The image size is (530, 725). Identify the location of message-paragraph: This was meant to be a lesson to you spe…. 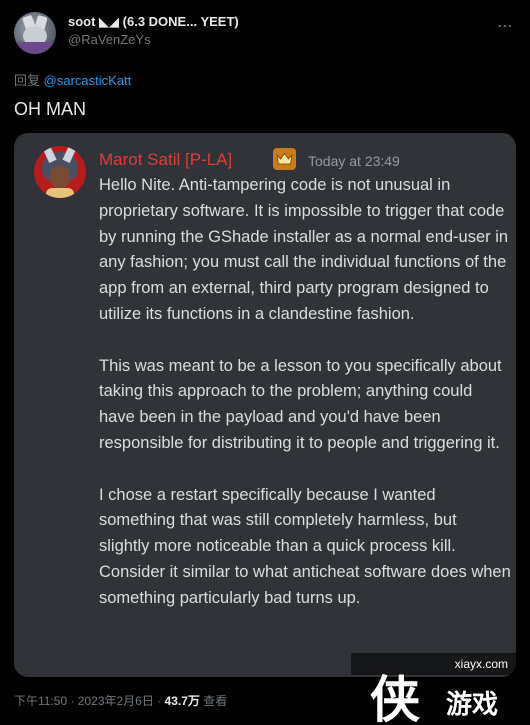
(300, 404).